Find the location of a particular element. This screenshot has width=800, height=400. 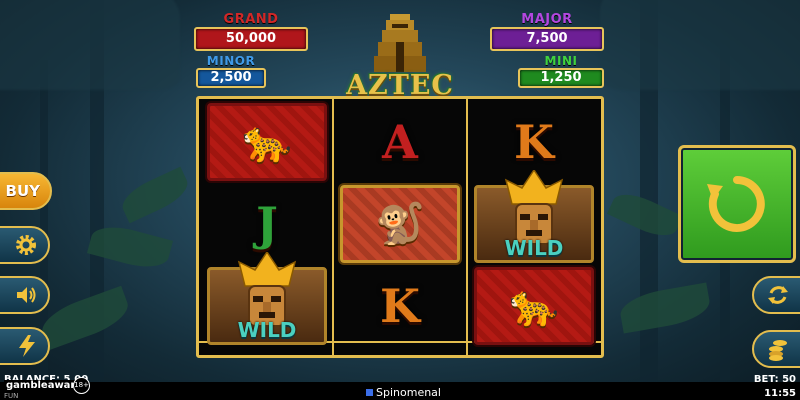

jackpot-major-value: 7,500 is located at coordinates (547, 39).